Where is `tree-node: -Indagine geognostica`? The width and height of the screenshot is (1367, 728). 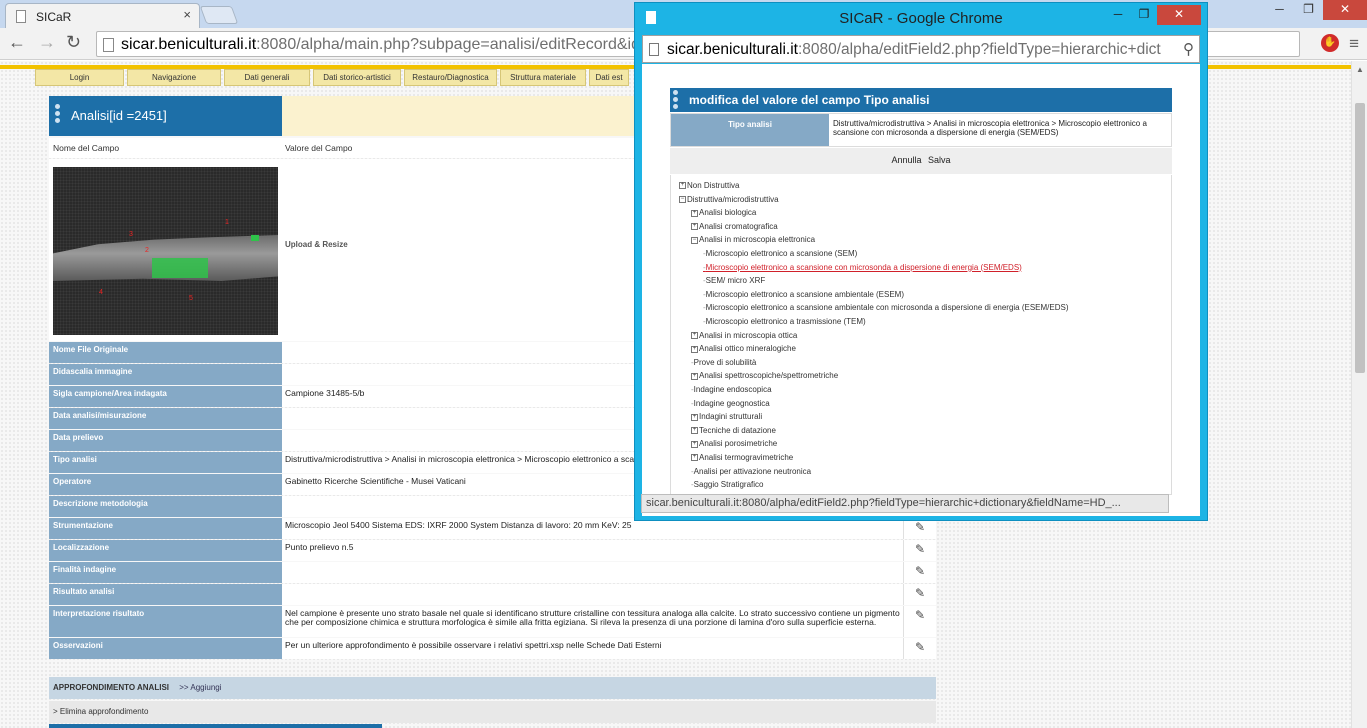 tree-node: -Indagine geognostica is located at coordinates (730, 403).